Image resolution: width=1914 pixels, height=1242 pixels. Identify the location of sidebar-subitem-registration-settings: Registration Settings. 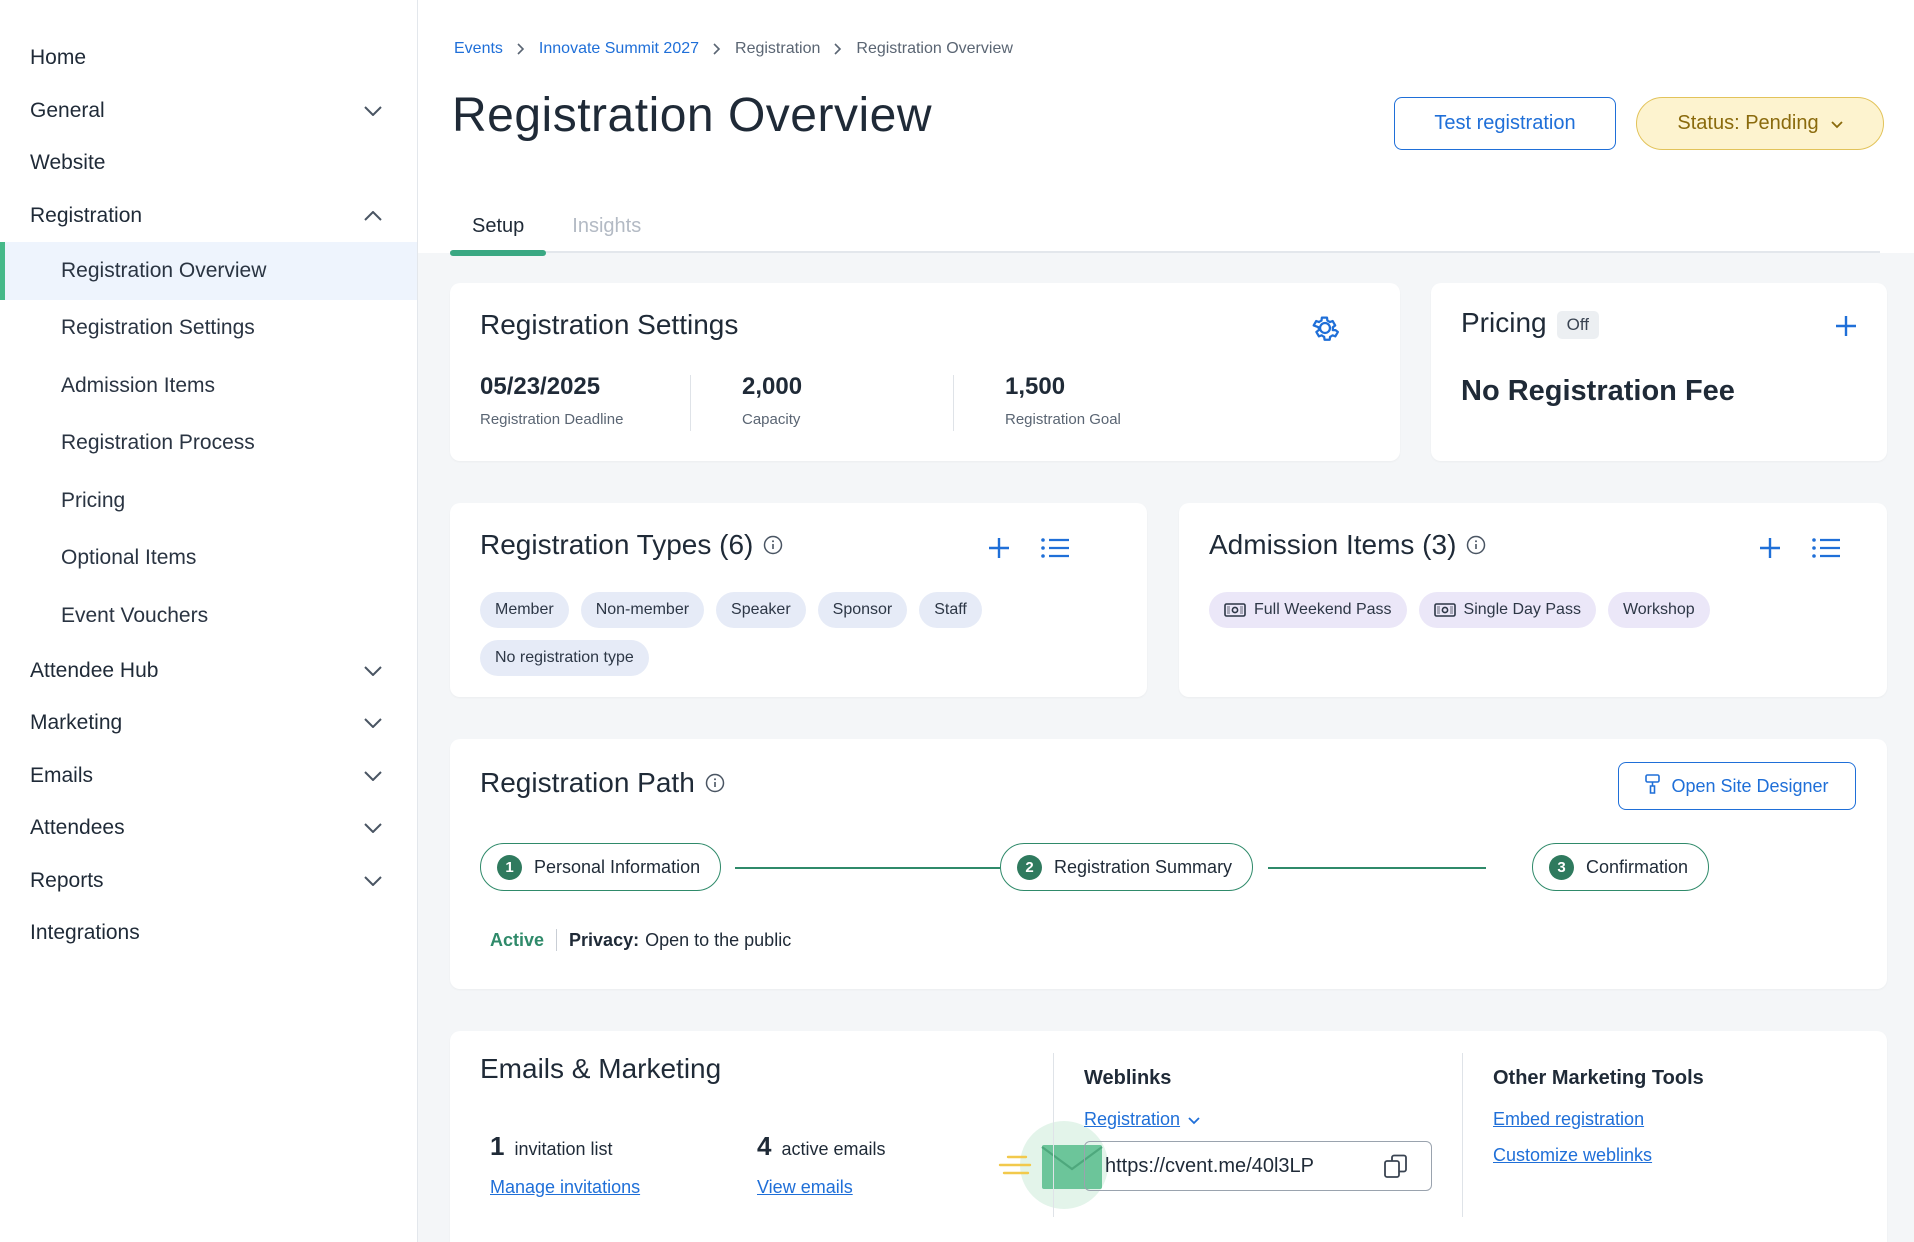
(208, 329).